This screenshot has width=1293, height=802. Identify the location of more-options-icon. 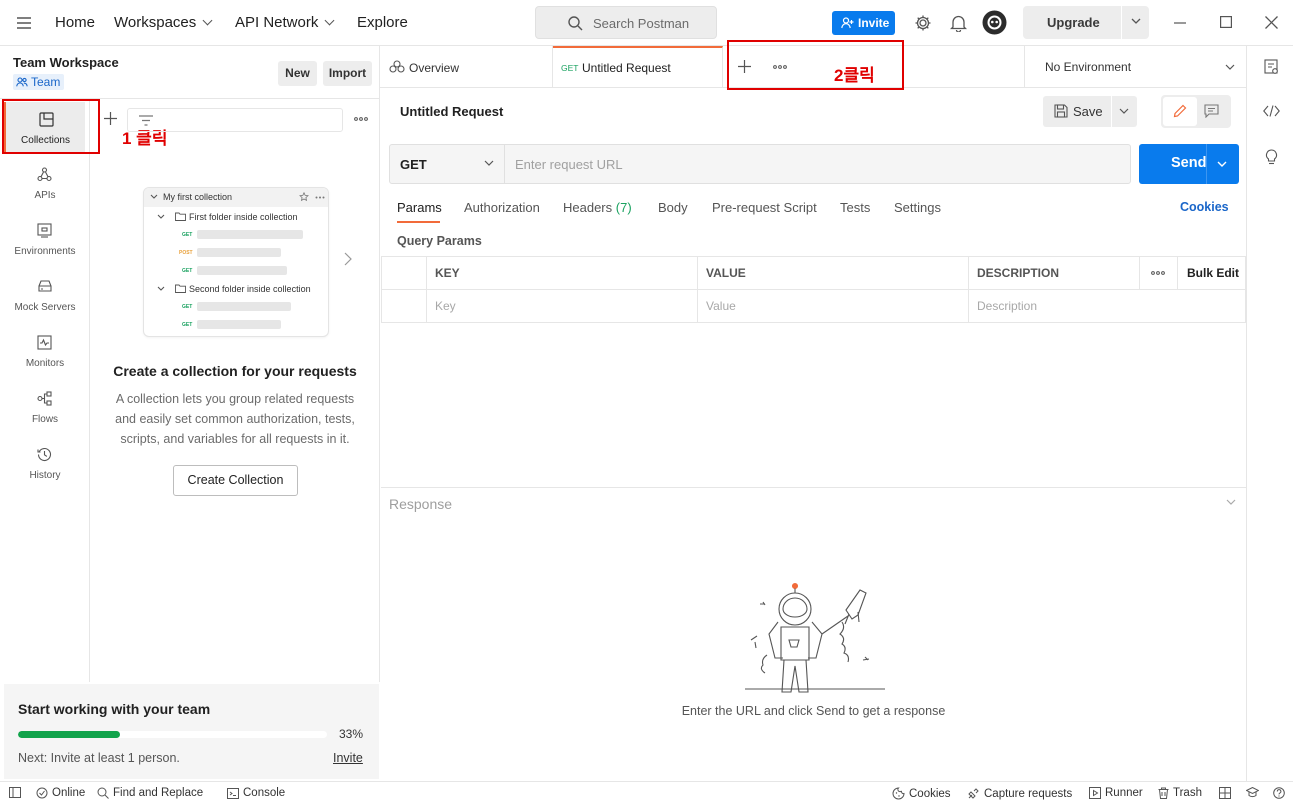
(361, 119).